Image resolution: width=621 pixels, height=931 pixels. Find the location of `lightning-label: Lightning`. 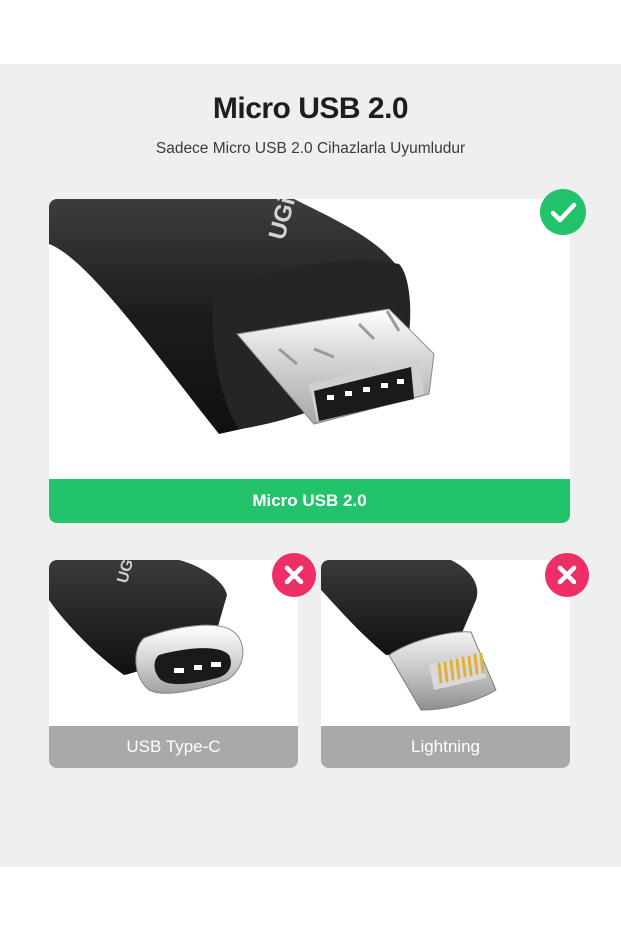

lightning-label: Lightning is located at coordinates (445, 747).